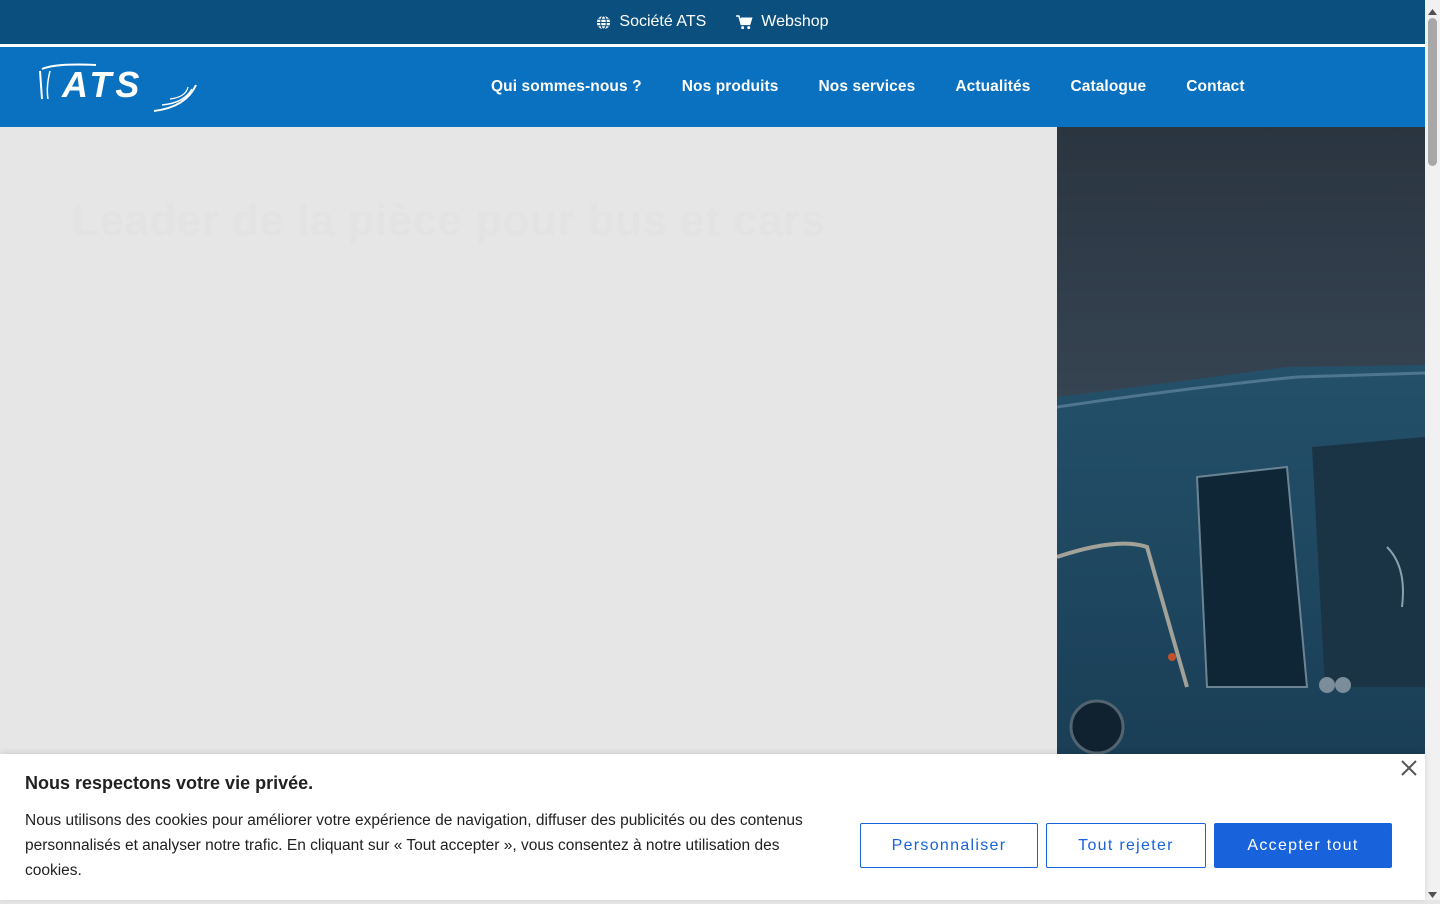 Image resolution: width=1440 pixels, height=904 pixels. Describe the element at coordinates (1432, 892) in the screenshot. I see `scroll-down-icon` at that location.